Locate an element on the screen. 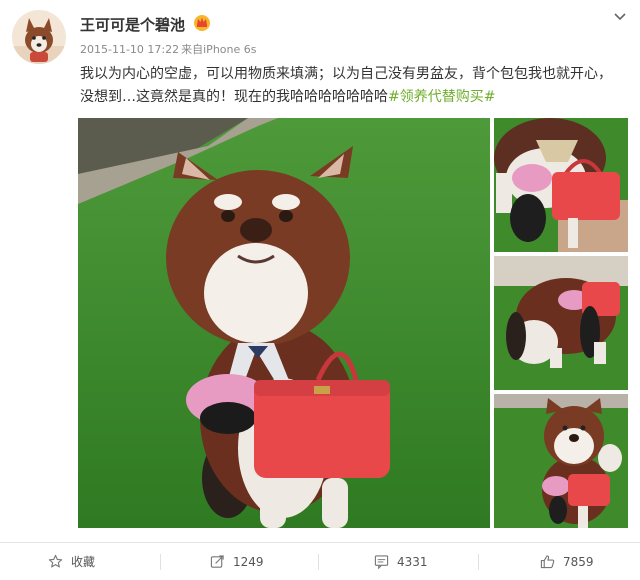 The image size is (640, 580). like-button: 7859 is located at coordinates (567, 561).